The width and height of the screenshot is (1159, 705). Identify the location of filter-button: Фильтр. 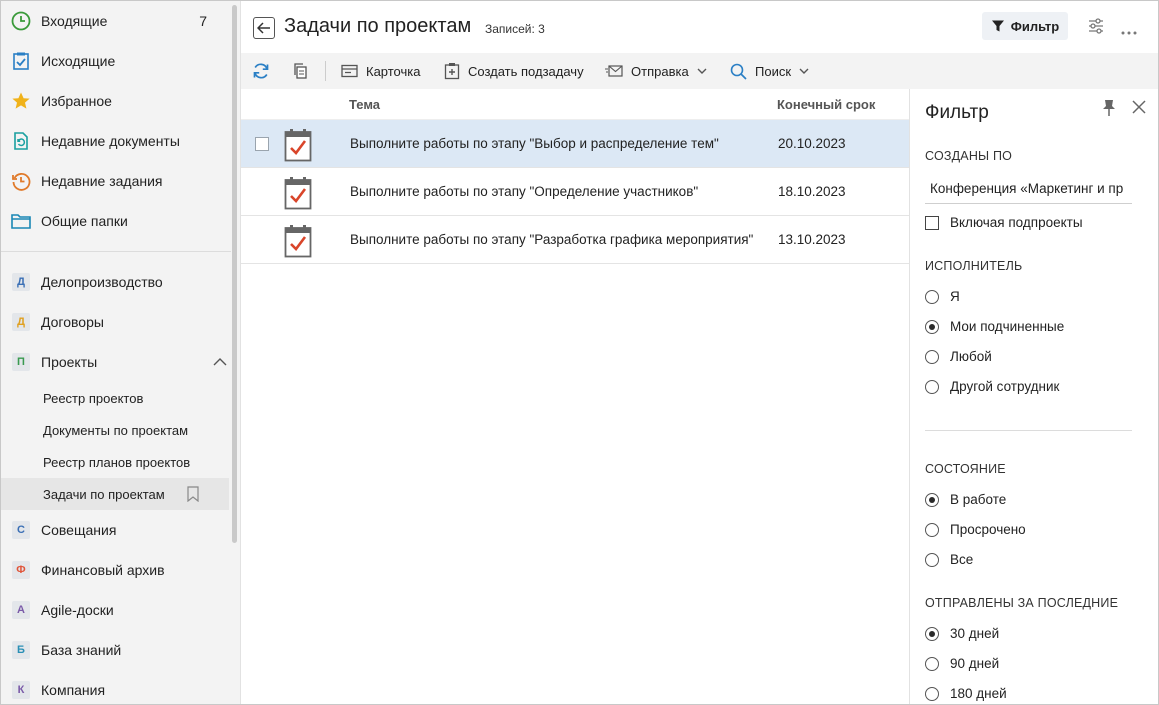
(1025, 26).